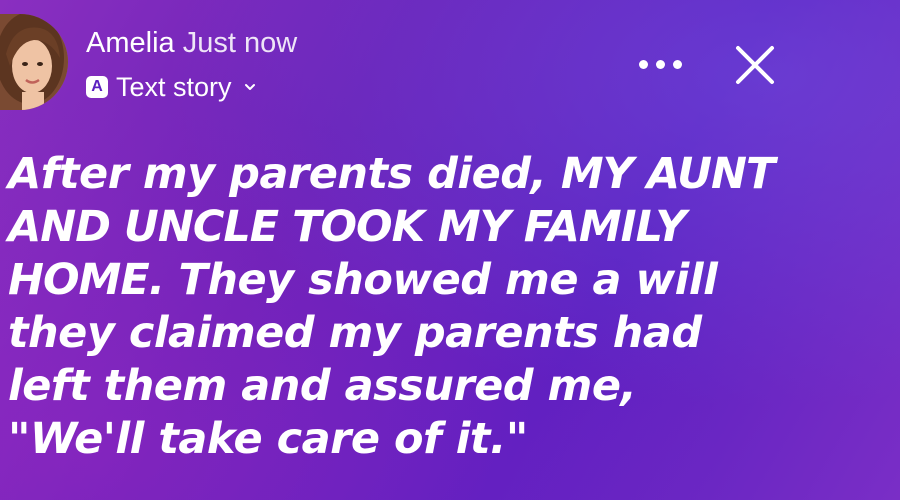 This screenshot has width=900, height=500. I want to click on post-time: Just now, so click(240, 43).